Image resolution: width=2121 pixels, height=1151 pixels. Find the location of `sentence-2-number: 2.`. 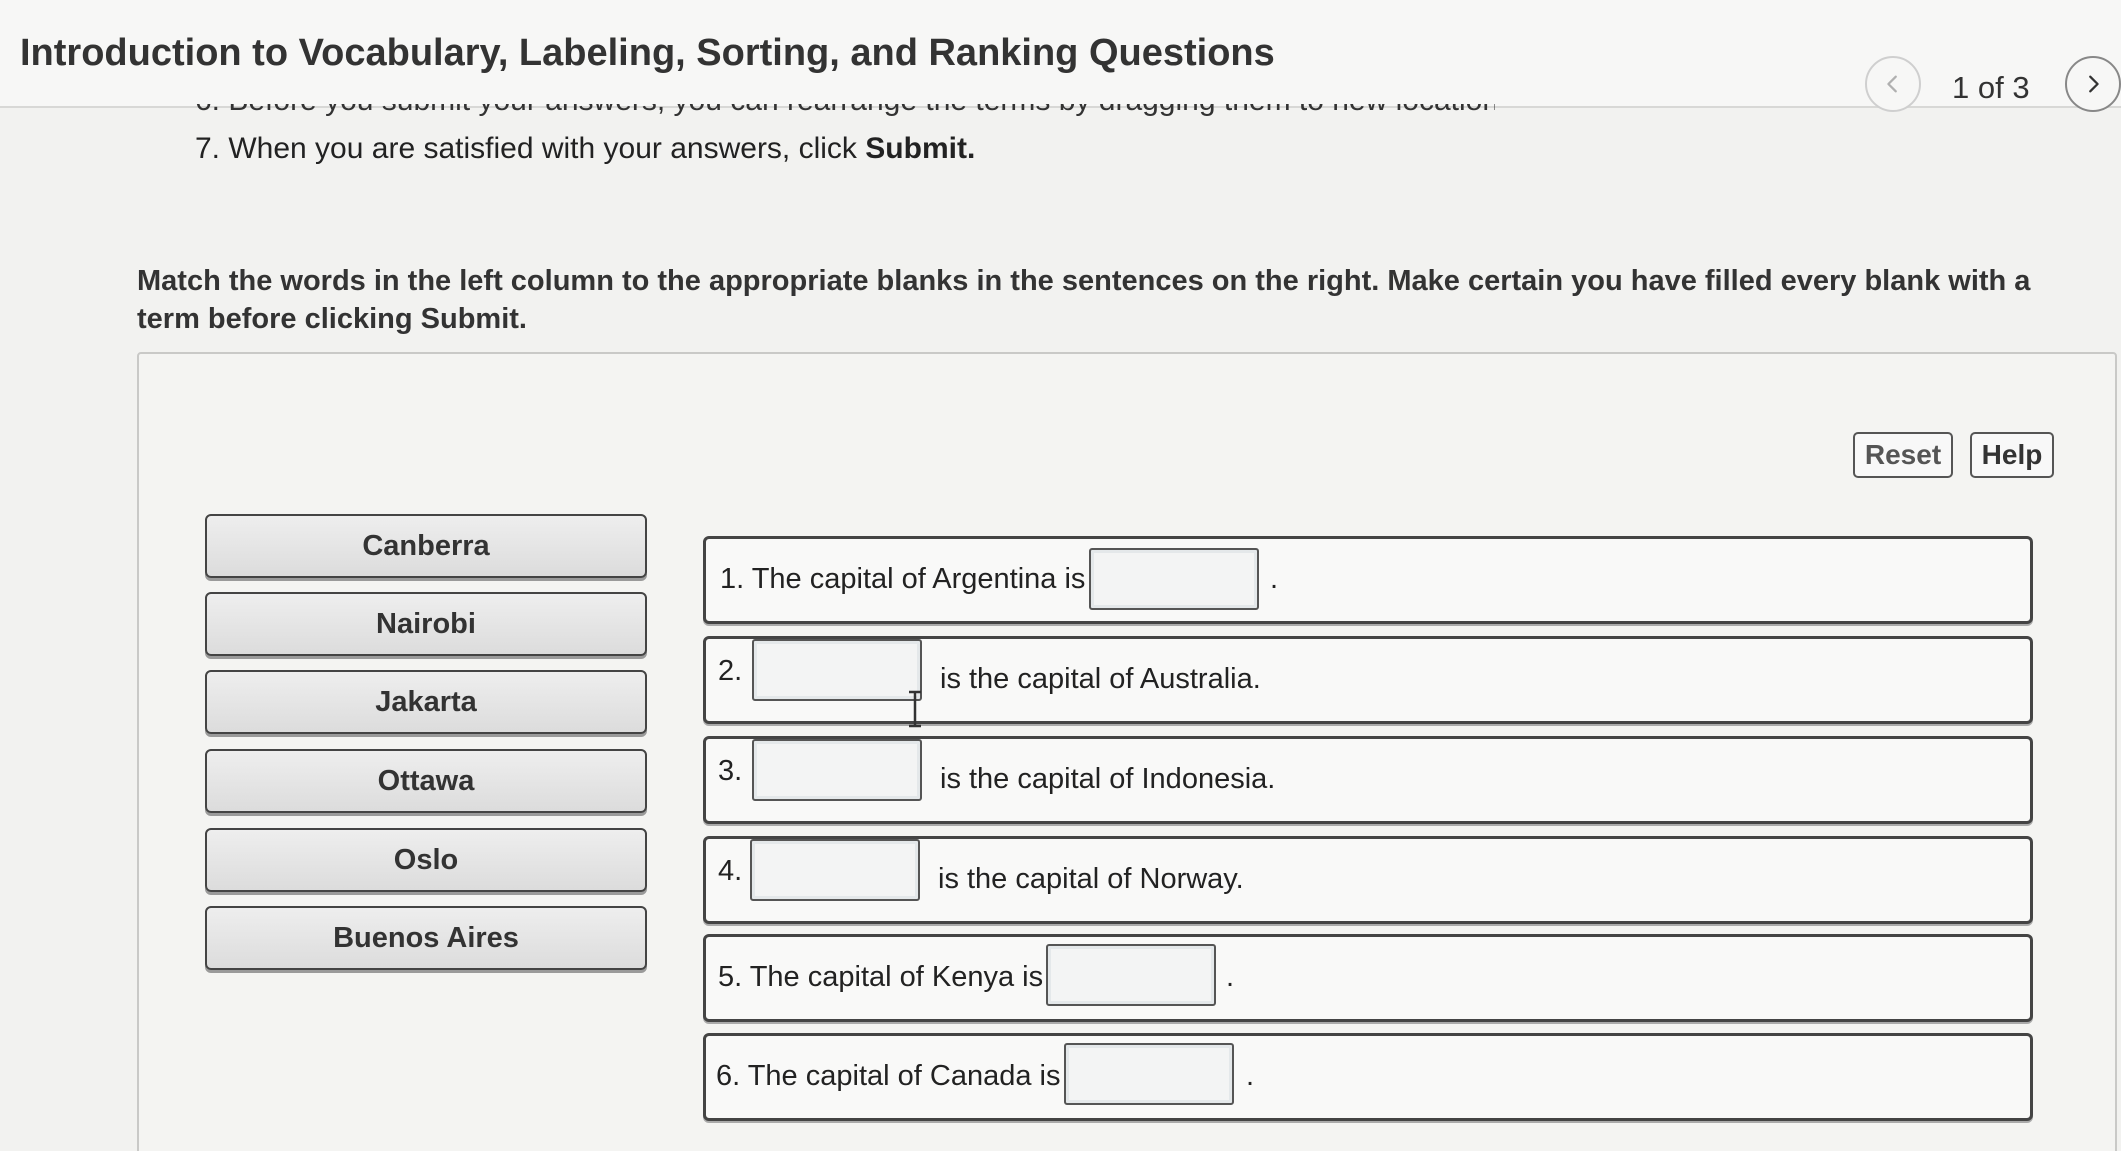

sentence-2-number: 2. is located at coordinates (730, 671).